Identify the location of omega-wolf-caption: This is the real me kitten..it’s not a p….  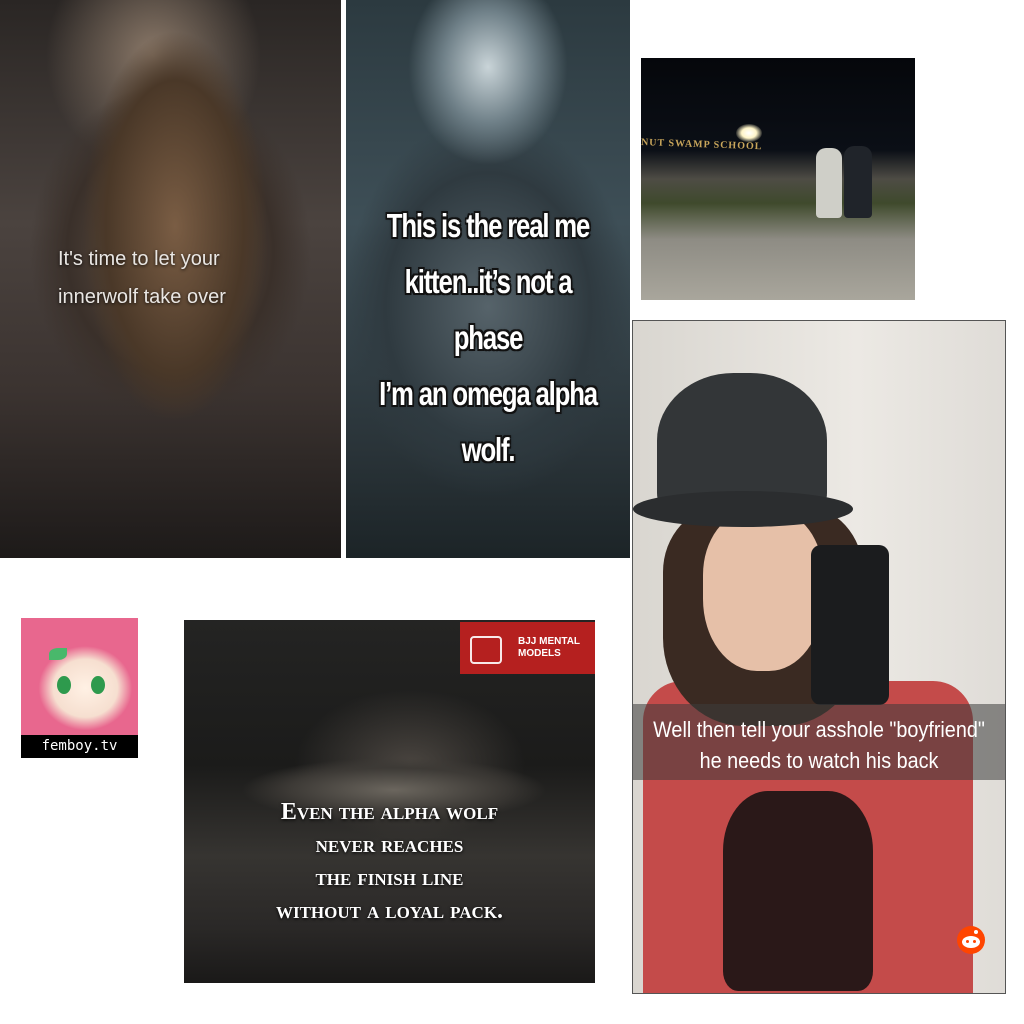
(488, 338).